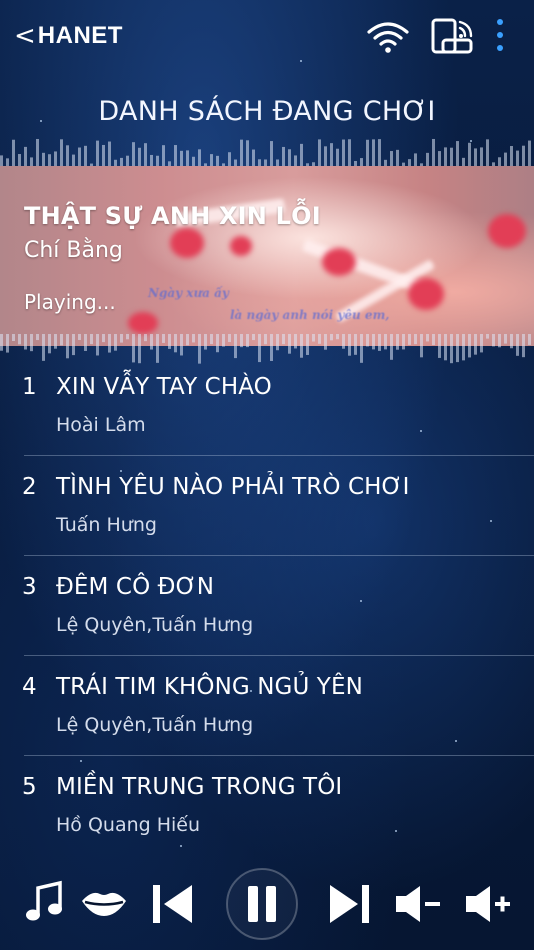 This screenshot has height=950, width=534. Describe the element at coordinates (267, 35) in the screenshot. I see `top-bar: < HANET` at that location.